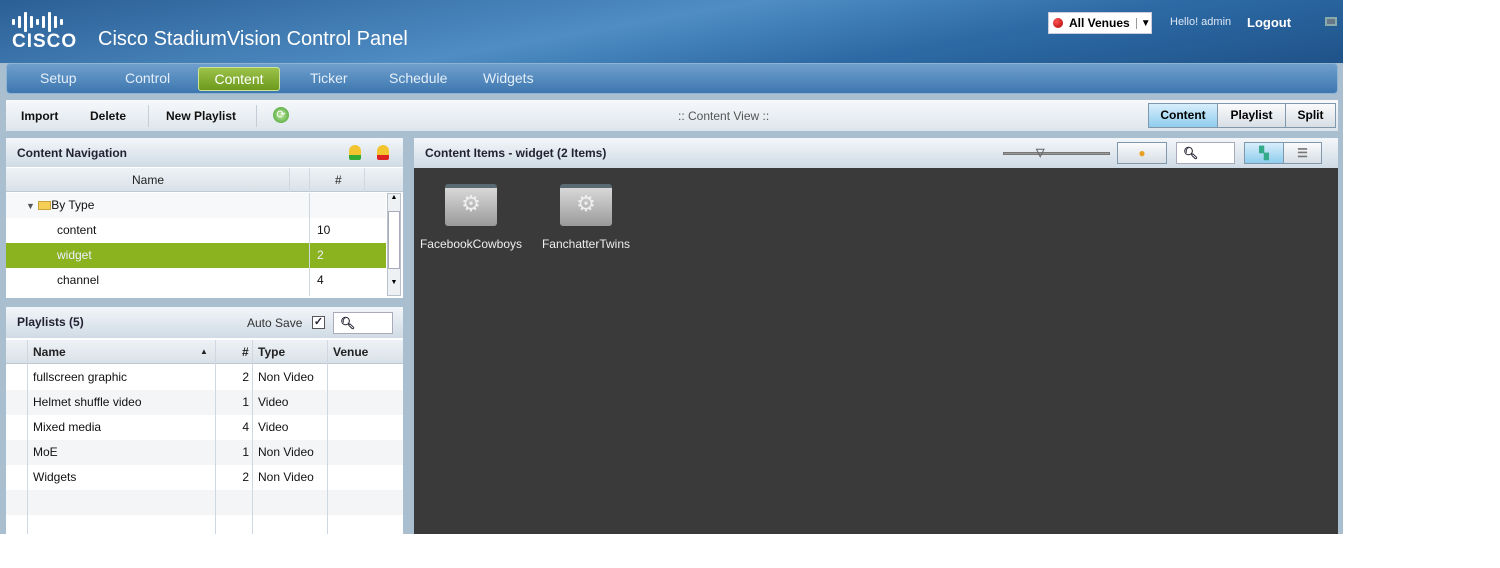  Describe the element at coordinates (508, 78) in the screenshot. I see `tab-widgets: Widgets` at that location.